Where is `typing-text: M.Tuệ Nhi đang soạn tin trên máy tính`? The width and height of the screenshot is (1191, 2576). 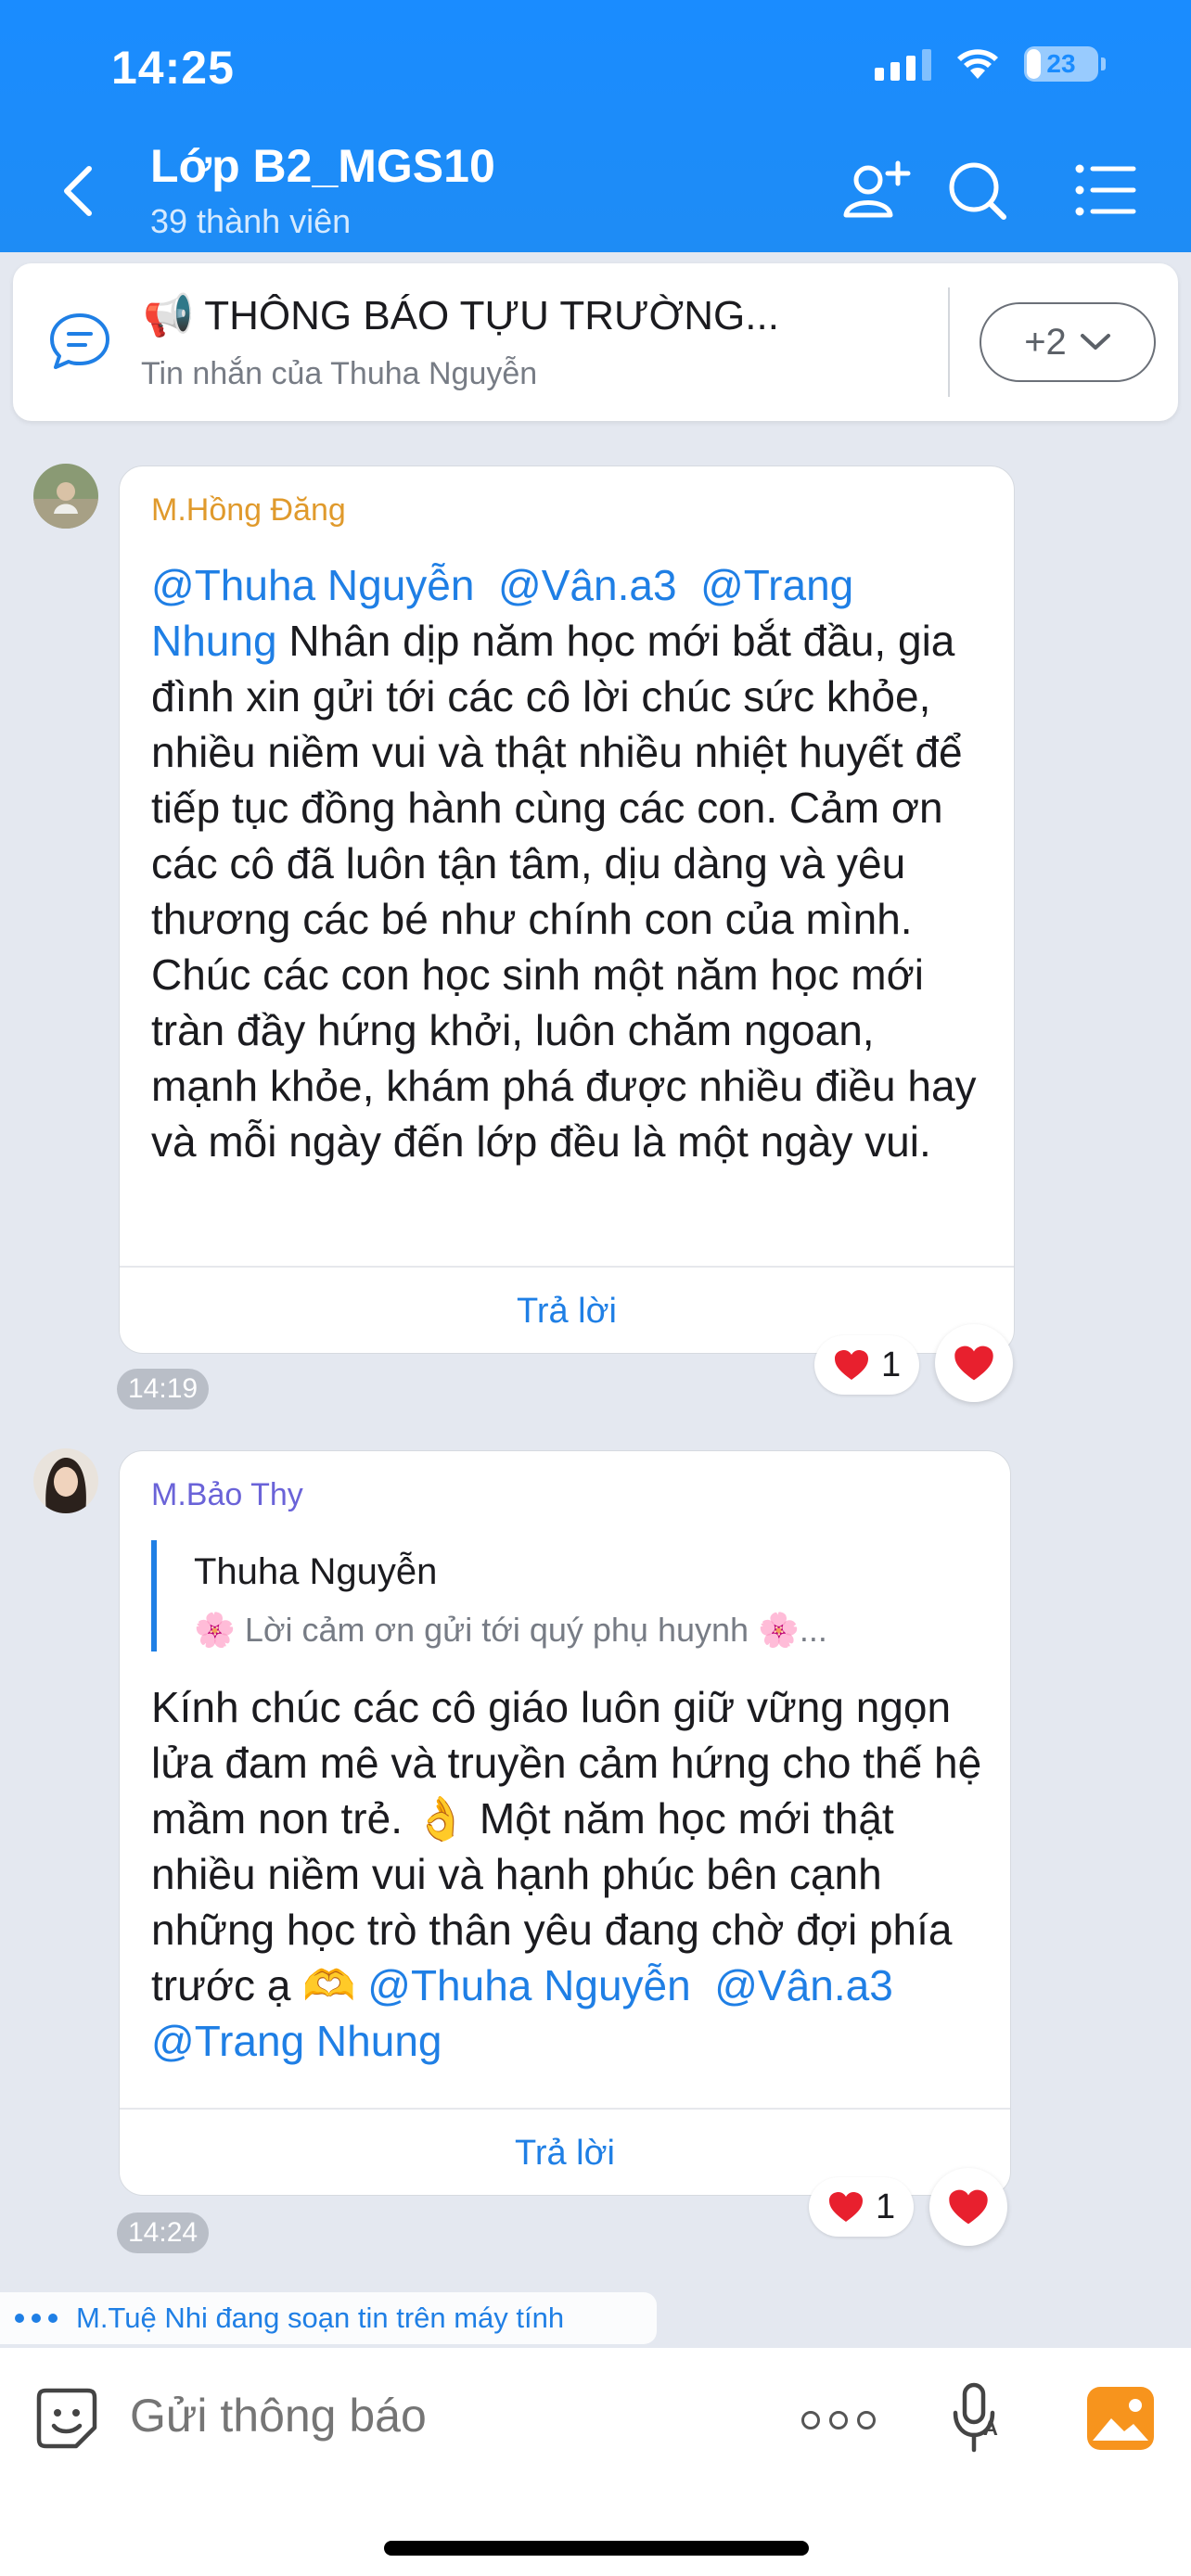
typing-text: M.Tuệ Nhi đang soạn tin trên máy tính is located at coordinates (321, 2318).